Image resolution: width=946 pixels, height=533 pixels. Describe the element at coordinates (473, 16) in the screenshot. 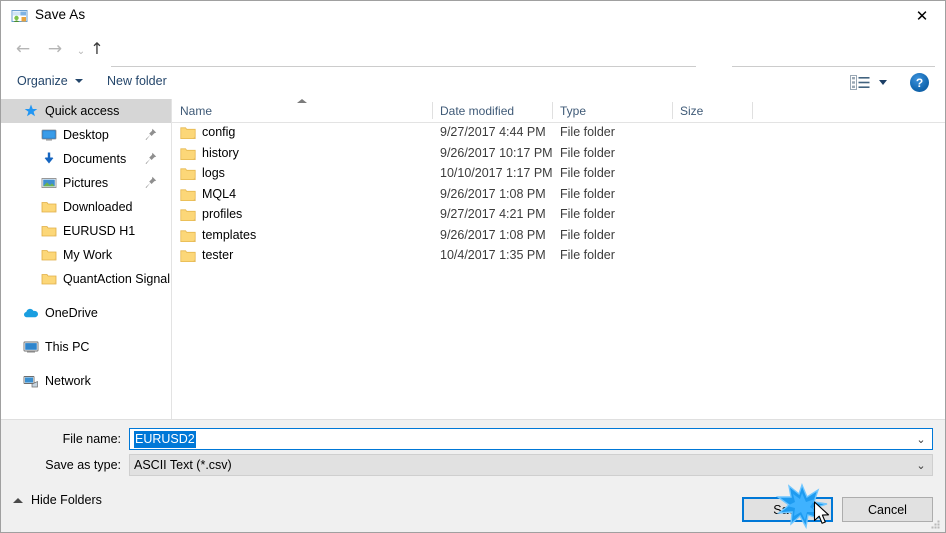

I see `title-bar: Save As ✕` at that location.